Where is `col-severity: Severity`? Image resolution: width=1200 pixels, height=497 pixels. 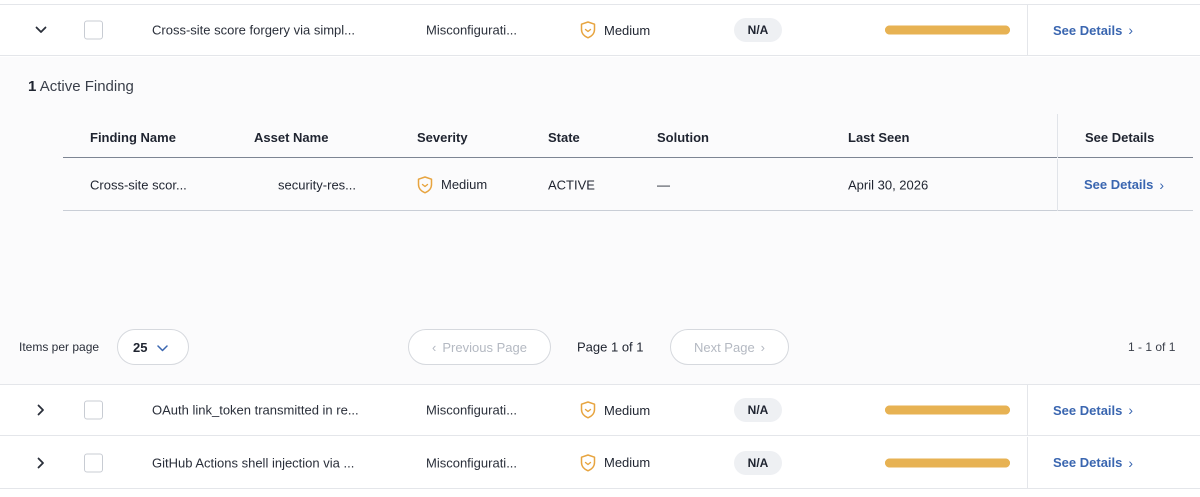
col-severity: Severity is located at coordinates (442, 137).